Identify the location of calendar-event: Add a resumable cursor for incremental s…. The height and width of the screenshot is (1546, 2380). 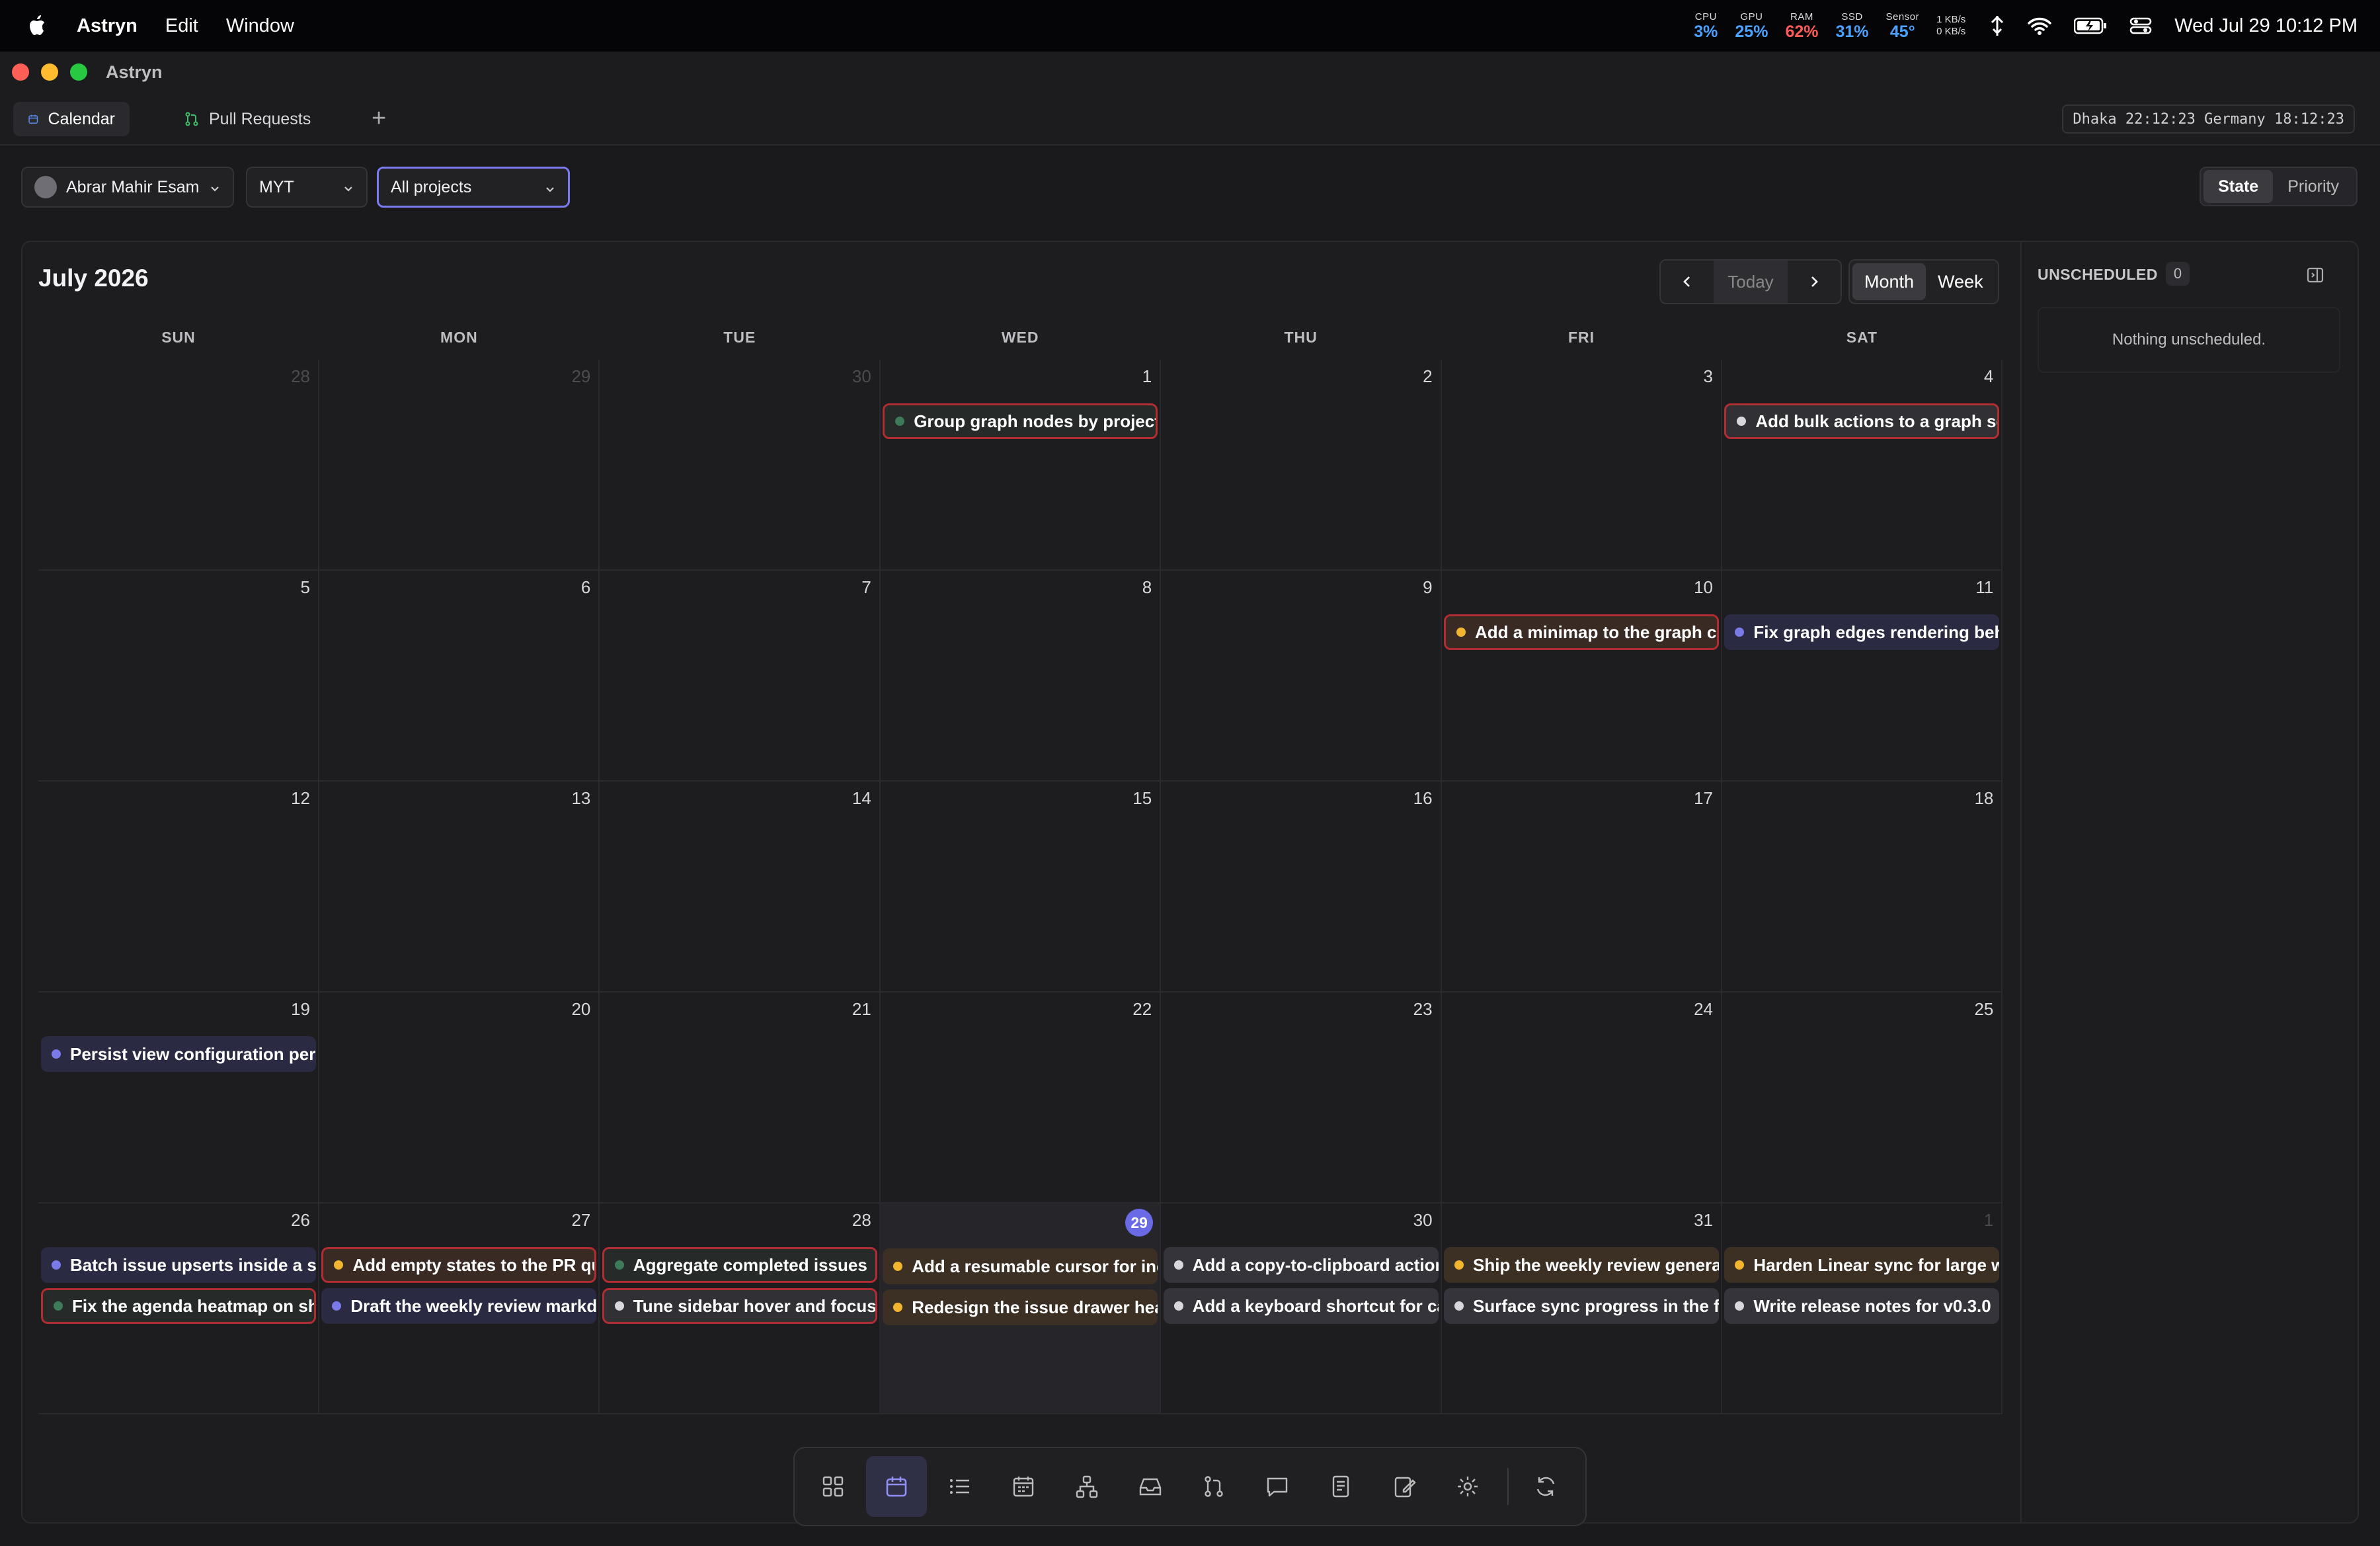
(1020, 1266).